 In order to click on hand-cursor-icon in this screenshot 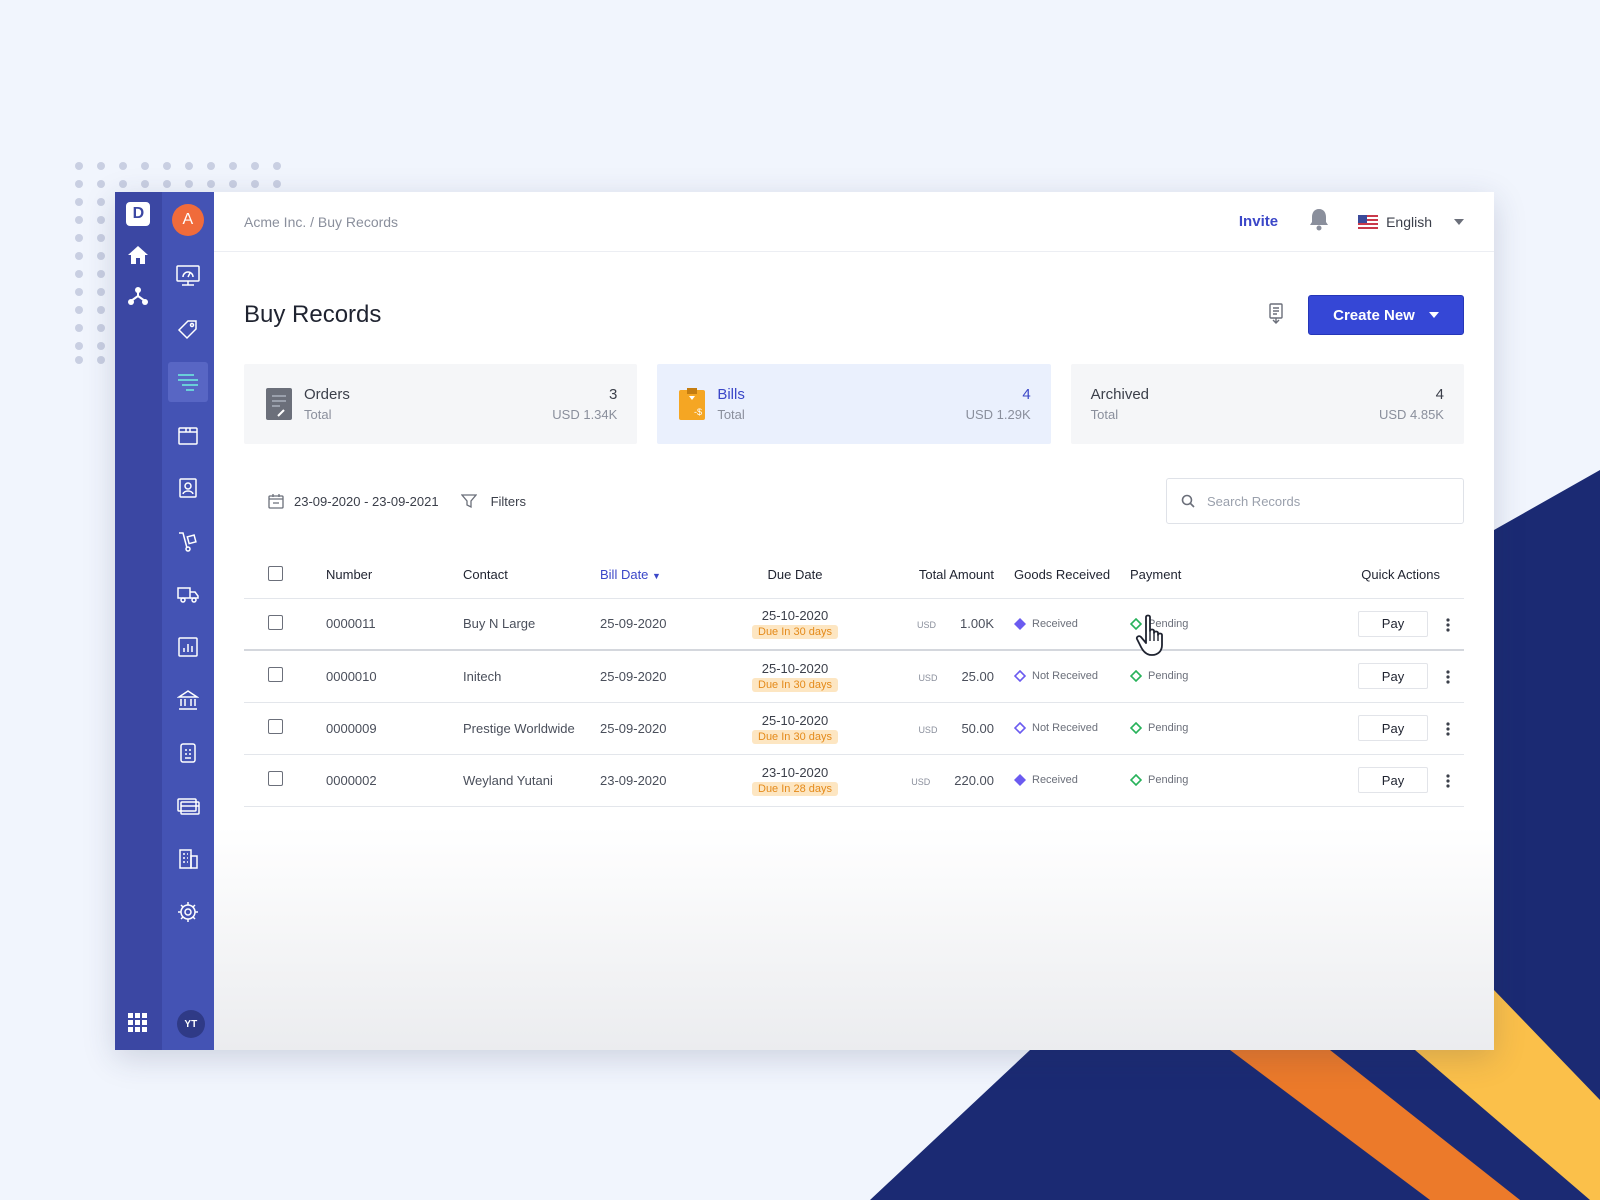, I will do `click(1149, 635)`.